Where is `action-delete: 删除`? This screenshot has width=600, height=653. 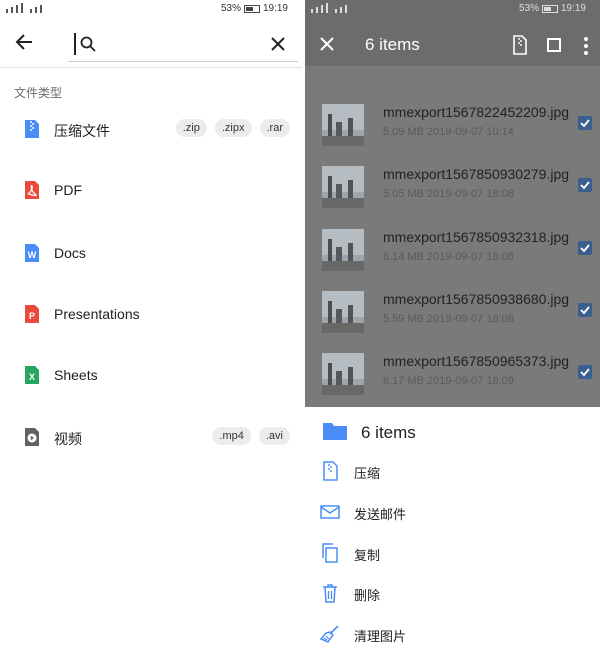 action-delete: 删除 is located at coordinates (452, 595).